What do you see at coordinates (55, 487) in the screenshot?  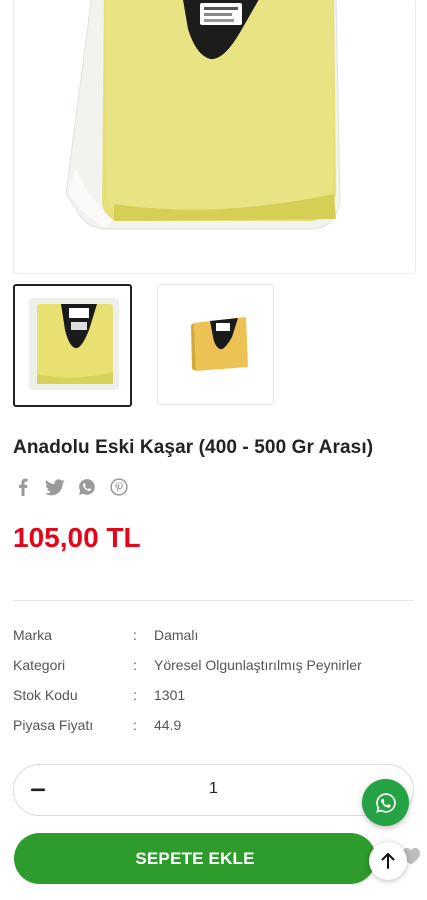 I see `twitter-icon` at bounding box center [55, 487].